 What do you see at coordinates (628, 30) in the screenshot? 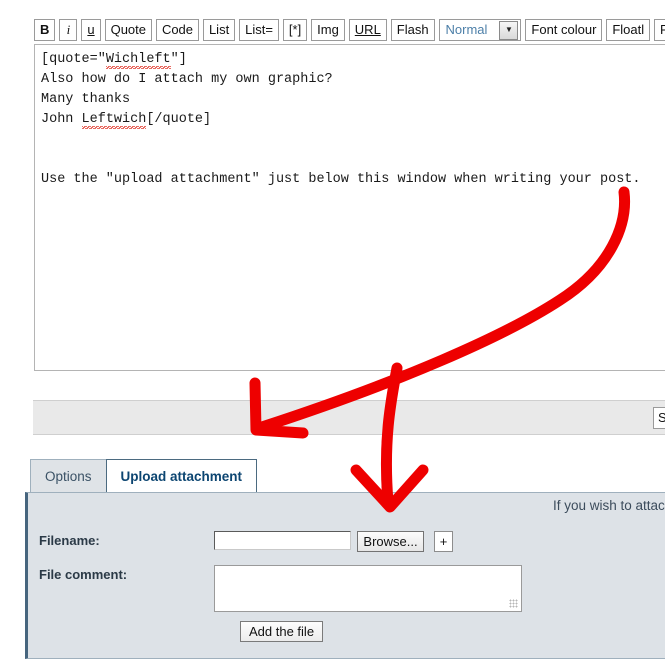
I see `float-left-button: Floatl` at bounding box center [628, 30].